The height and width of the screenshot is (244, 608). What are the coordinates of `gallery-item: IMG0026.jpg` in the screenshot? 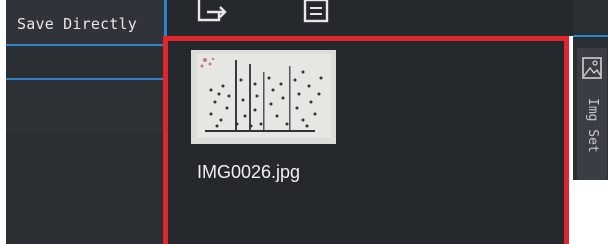 It's located at (266, 120).